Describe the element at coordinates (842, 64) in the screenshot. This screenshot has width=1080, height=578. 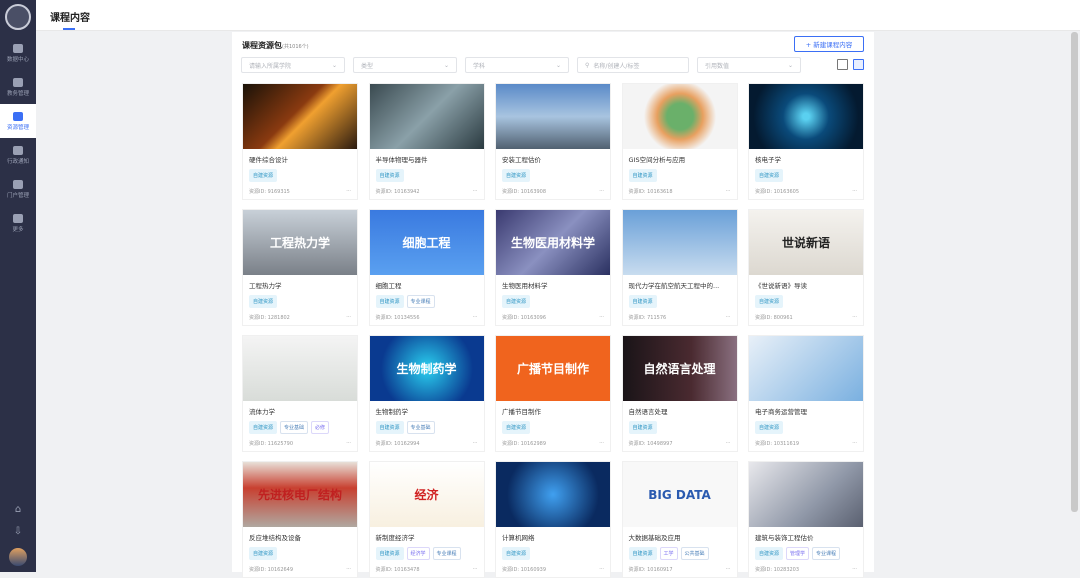
I see `list-view-icon` at that location.